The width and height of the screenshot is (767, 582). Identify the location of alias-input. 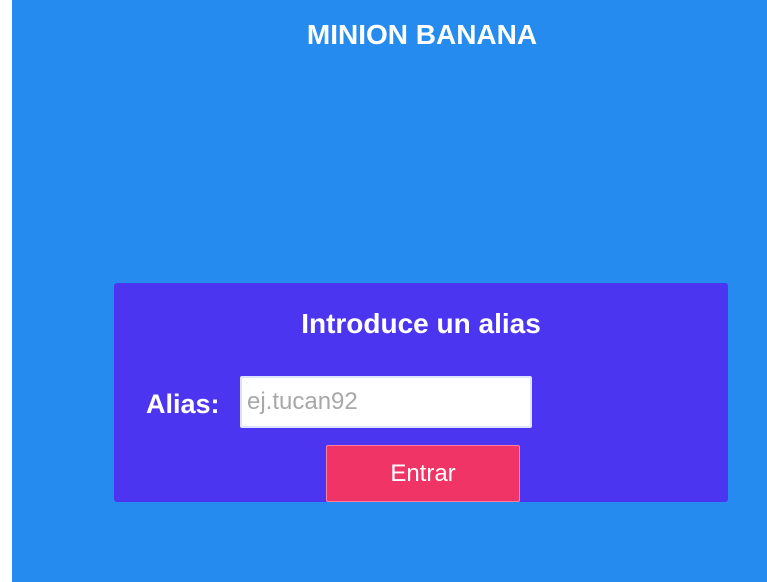
(386, 402).